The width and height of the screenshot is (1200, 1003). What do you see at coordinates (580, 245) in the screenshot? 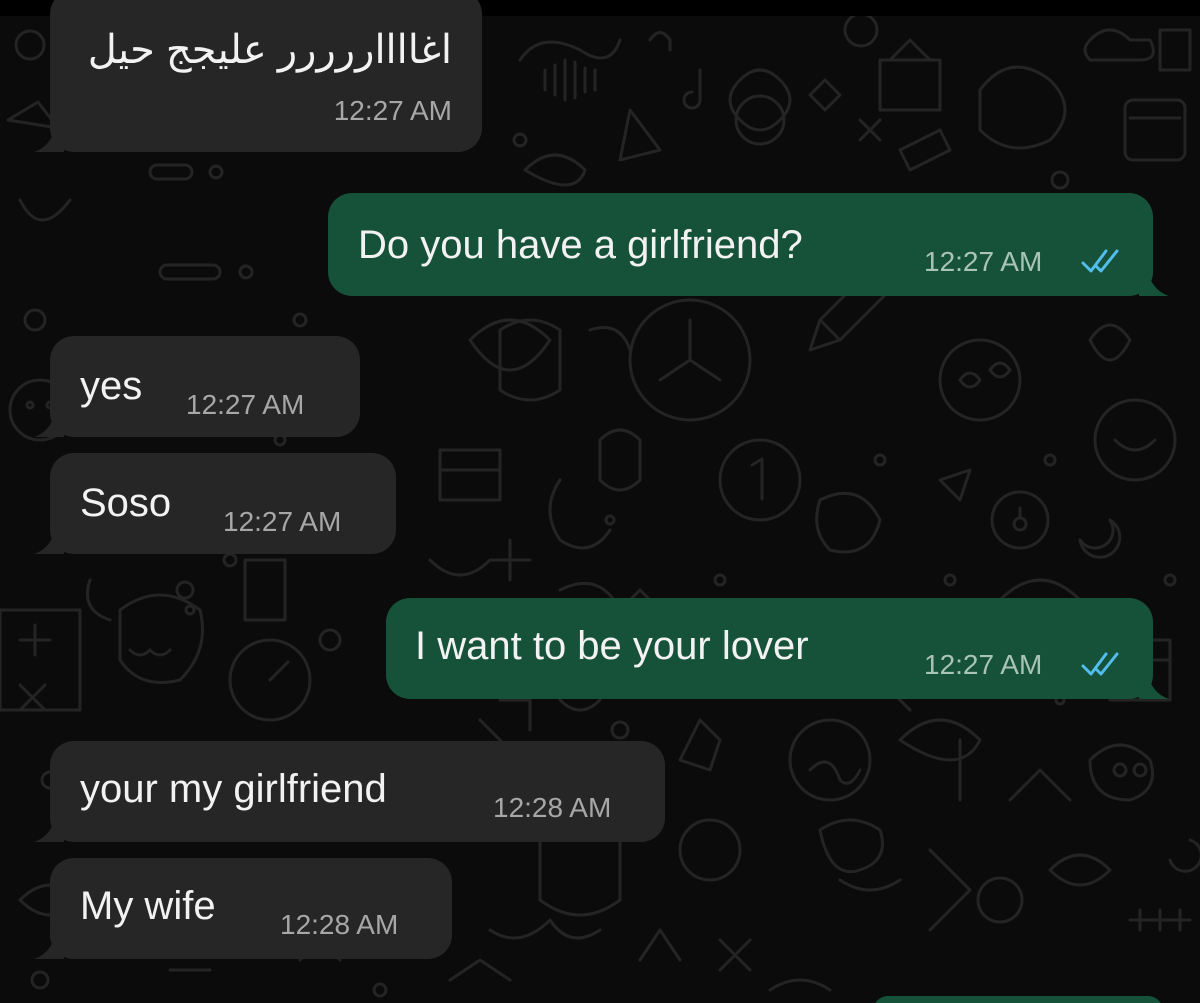
I see `message-text: Do you have a girlfriend?` at bounding box center [580, 245].